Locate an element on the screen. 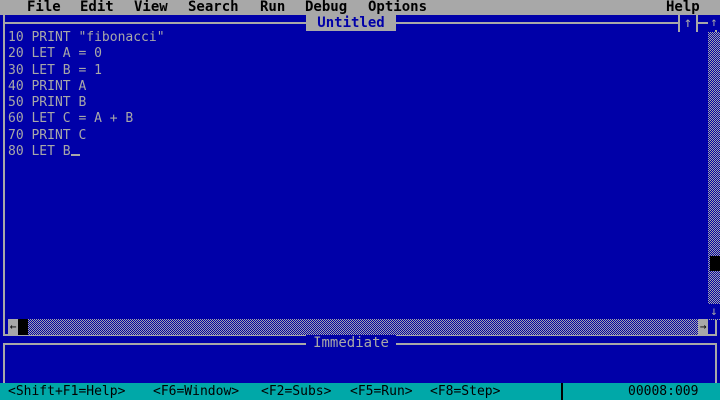 The height and width of the screenshot is (400, 720). text-cursor is located at coordinates (75, 155).